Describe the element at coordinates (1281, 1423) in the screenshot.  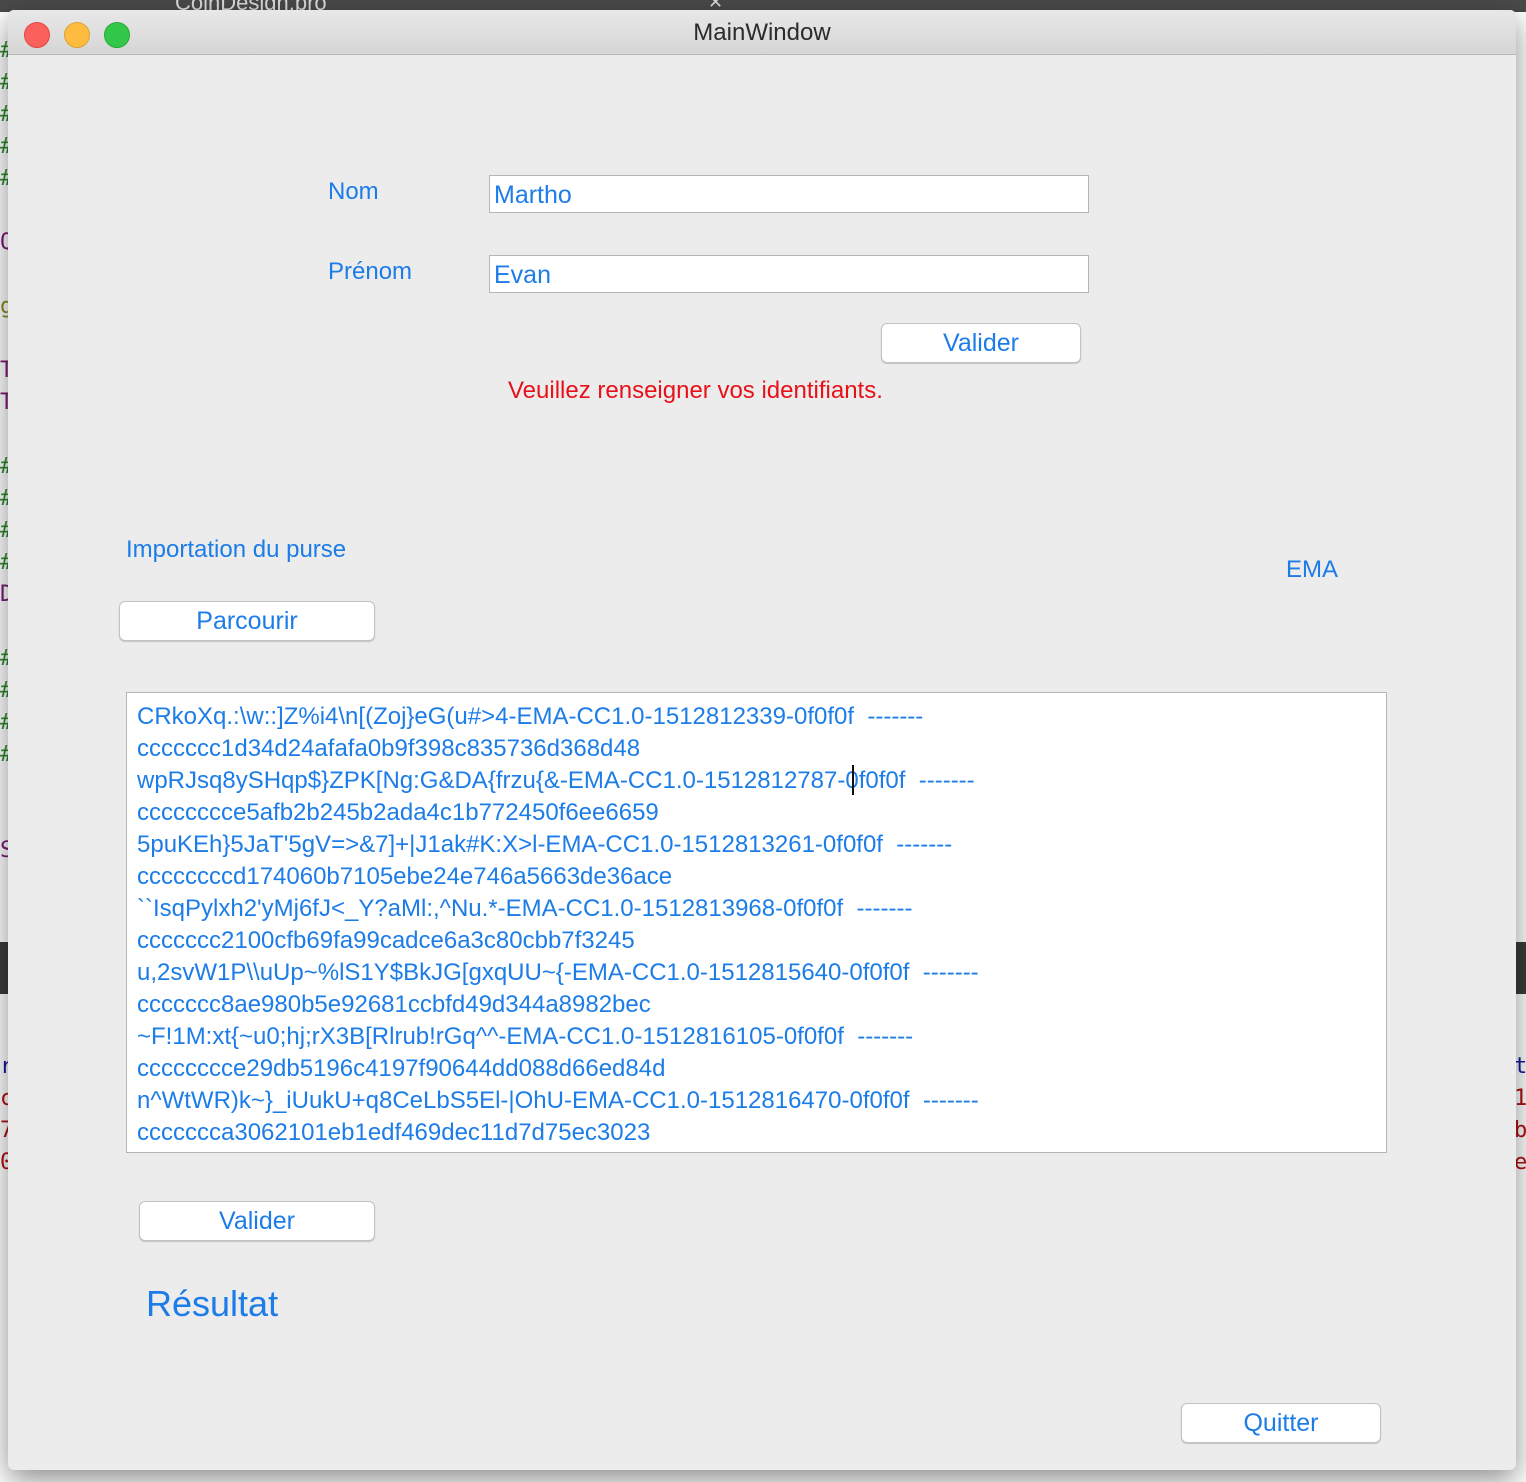
I see `quit-button: Quitter` at that location.